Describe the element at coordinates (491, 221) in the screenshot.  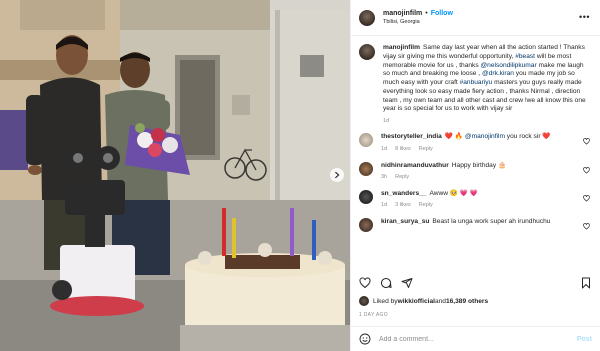
I see `comment-text: Beast la unga work super ah irundhuchu` at that location.